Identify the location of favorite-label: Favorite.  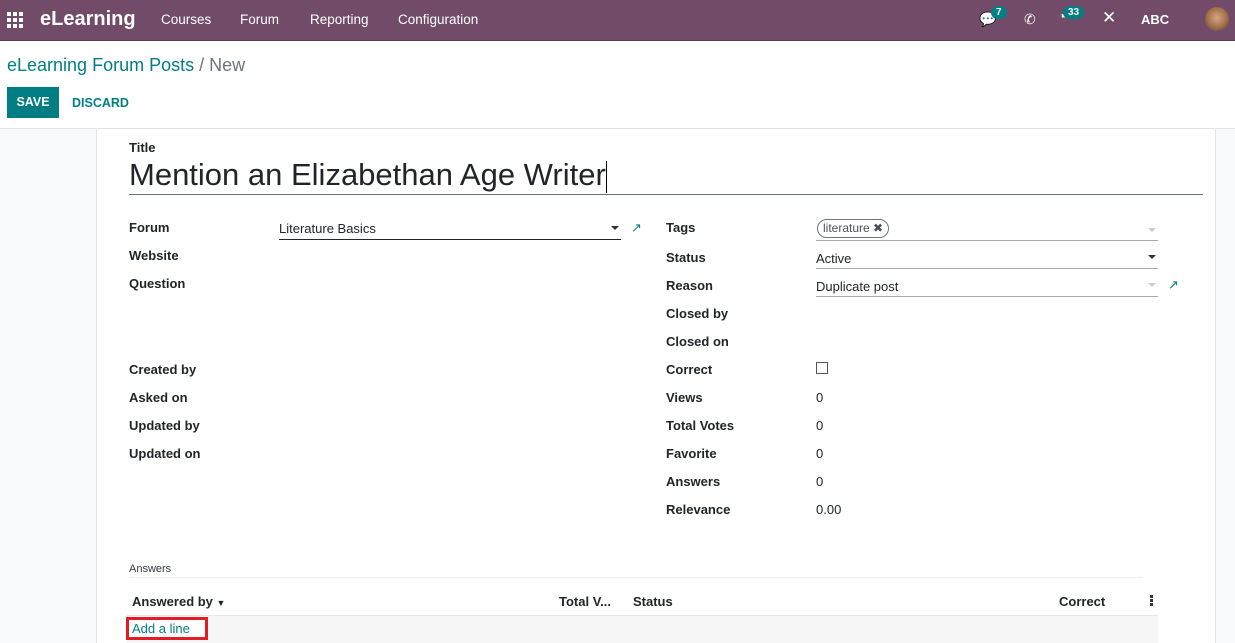
(691, 453).